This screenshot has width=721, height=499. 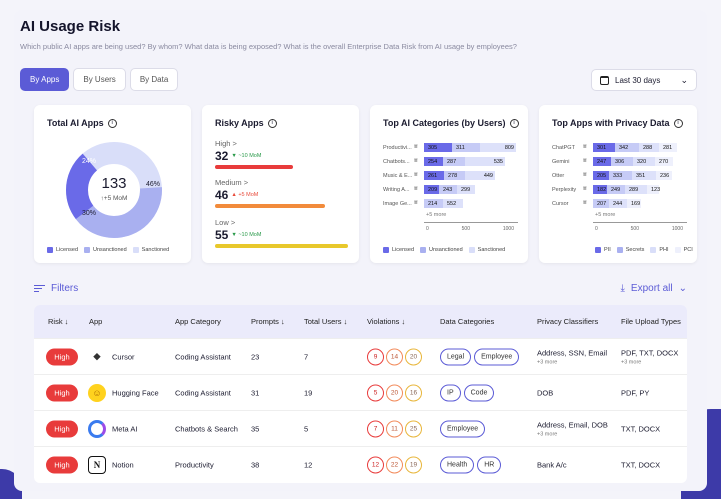 What do you see at coordinates (222, 235) in the screenshot?
I see `risk-low-value: 55` at bounding box center [222, 235].